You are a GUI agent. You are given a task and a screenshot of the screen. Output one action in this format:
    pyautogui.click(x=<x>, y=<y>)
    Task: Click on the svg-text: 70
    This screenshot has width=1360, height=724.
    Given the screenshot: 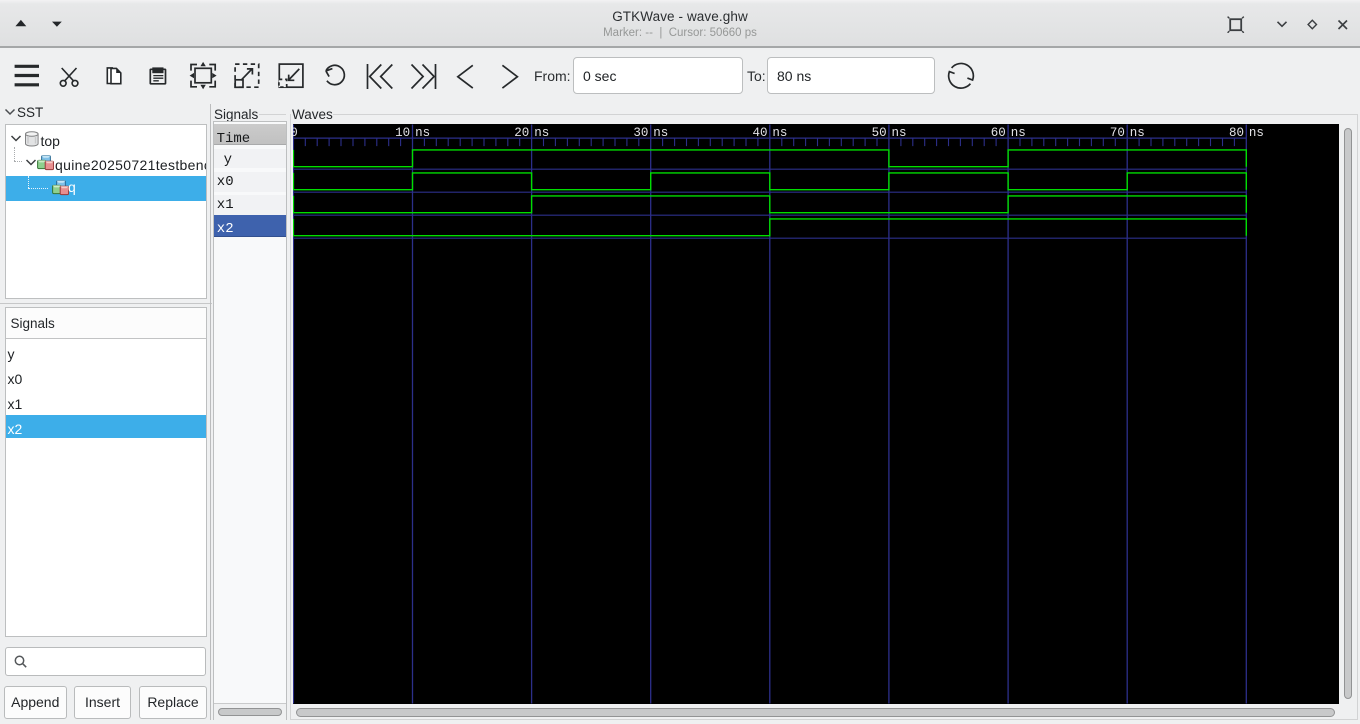 What is the action you would take?
    pyautogui.click(x=1117, y=133)
    